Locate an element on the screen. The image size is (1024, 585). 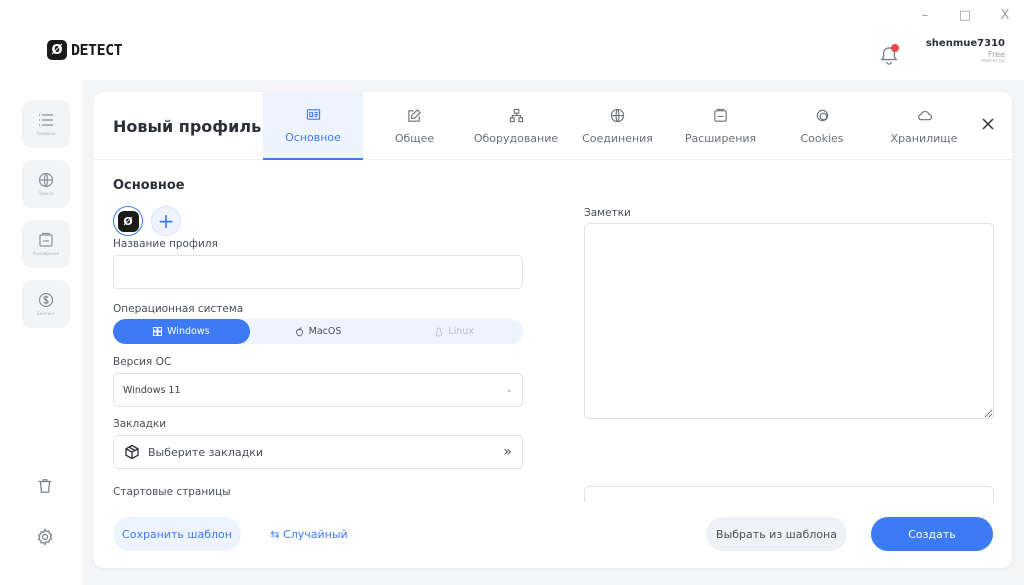
os-option-label: Windows is located at coordinates (188, 331).